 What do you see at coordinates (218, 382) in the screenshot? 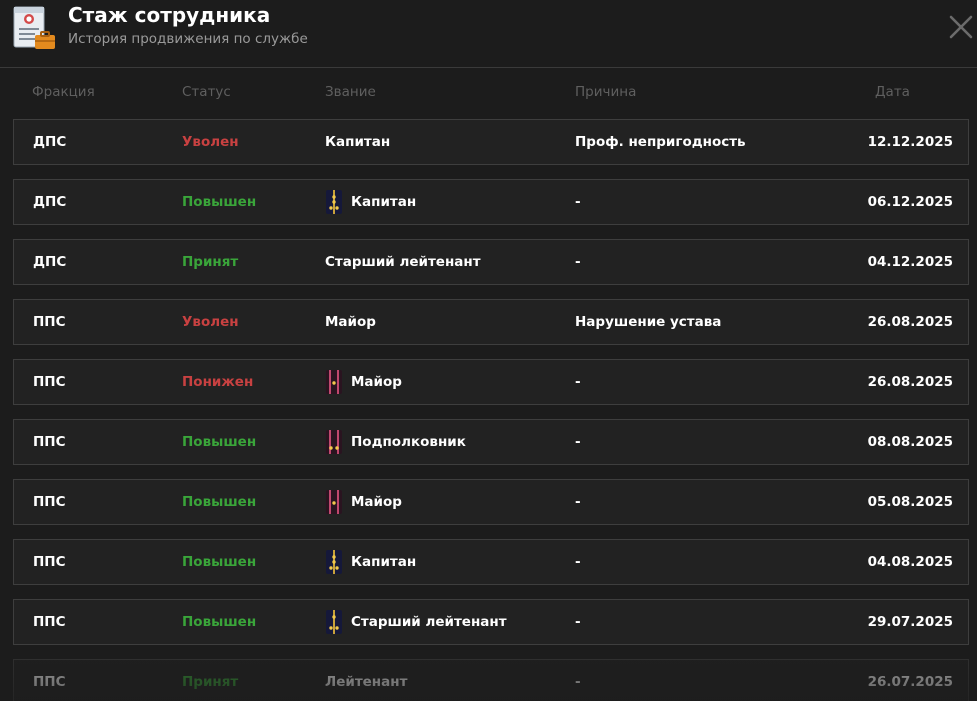
I see `status-cell: Понижен` at bounding box center [218, 382].